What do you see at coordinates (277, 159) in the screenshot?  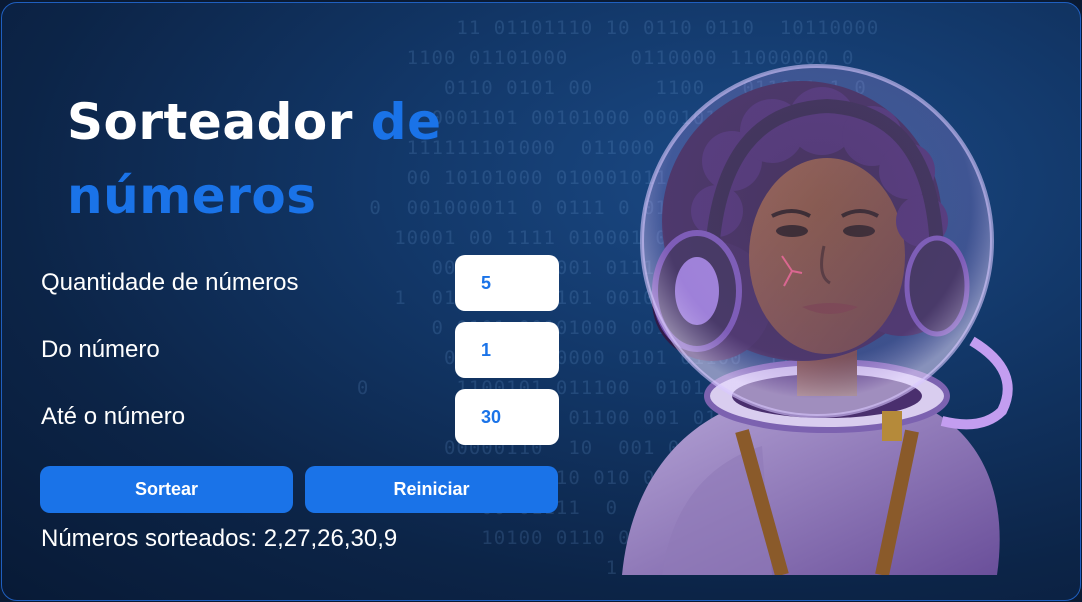 I see `page-title: Sorteador de números` at bounding box center [277, 159].